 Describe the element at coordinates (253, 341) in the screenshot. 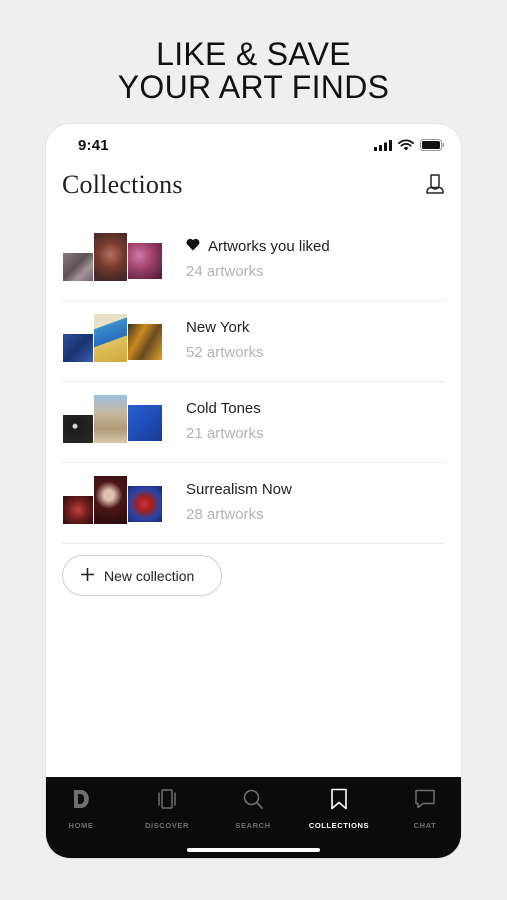

I see `collection-row-new-york: New York 52 artworks` at that location.